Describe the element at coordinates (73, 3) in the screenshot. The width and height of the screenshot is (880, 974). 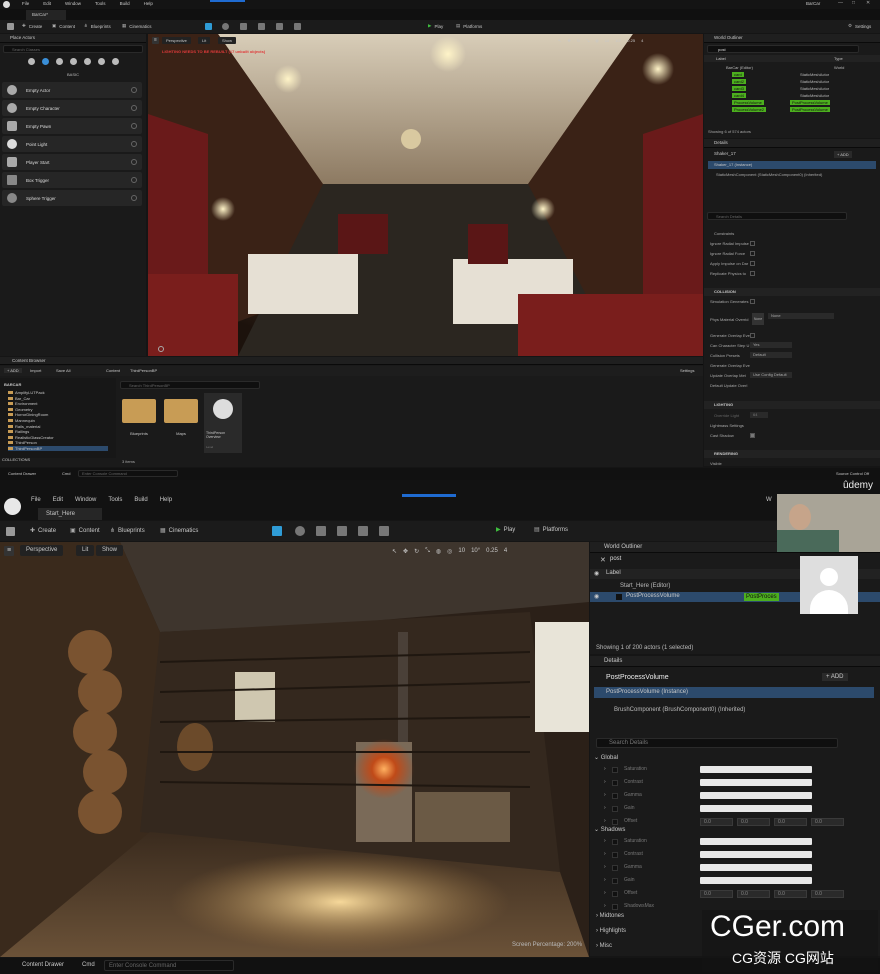
I see `menu-window: Window` at that location.